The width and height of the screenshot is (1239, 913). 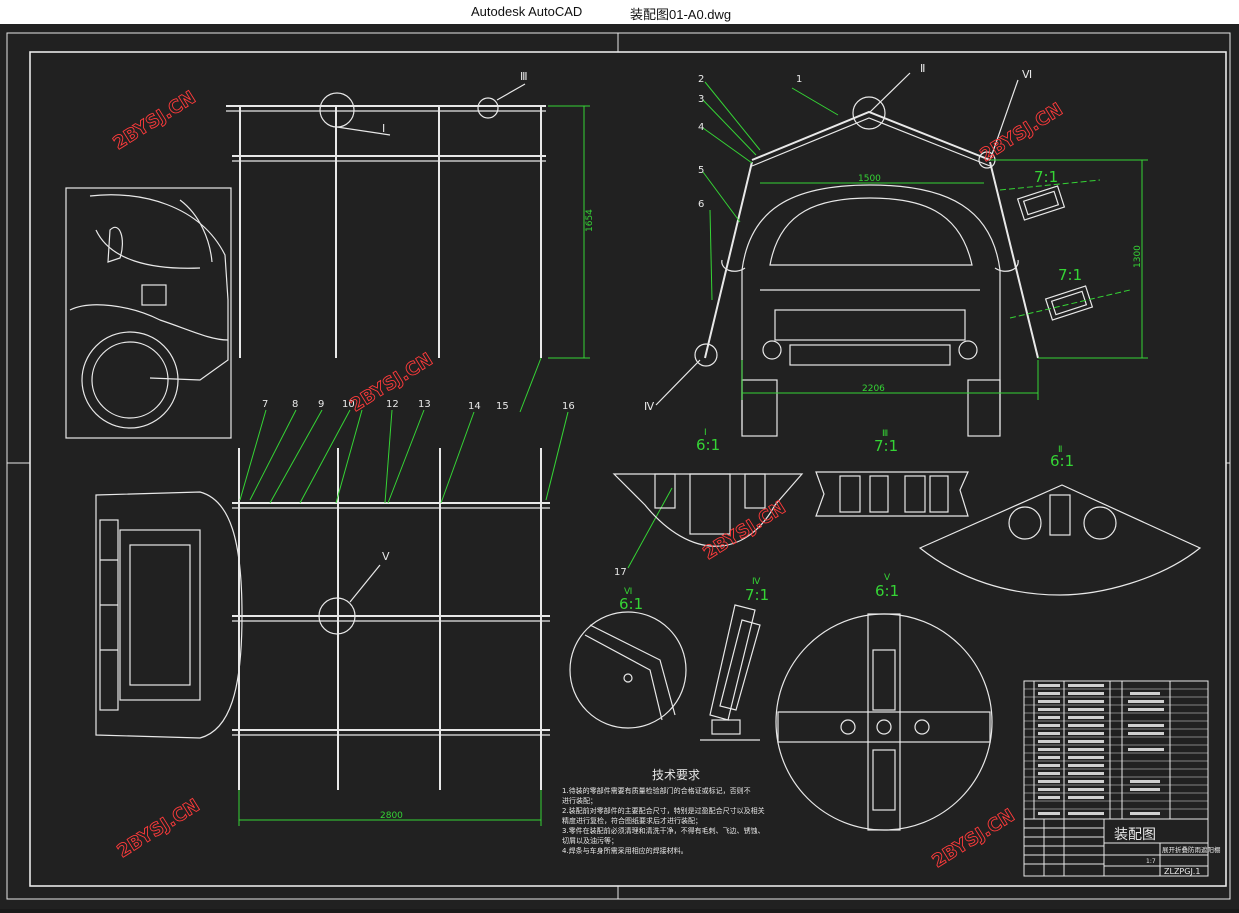 I want to click on detail-label-II: Ⅱ, so click(x=1060, y=450).